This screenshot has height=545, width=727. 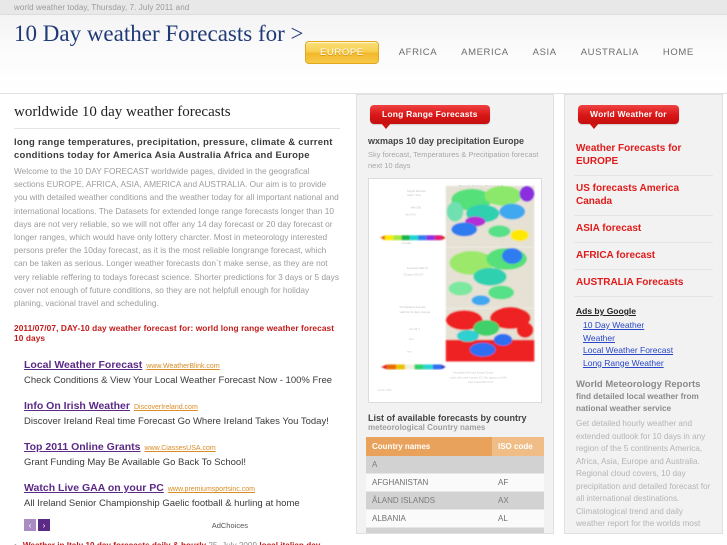 What do you see at coordinates (232, 543) in the screenshot?
I see `post-date: 25. July 2009` at bounding box center [232, 543].